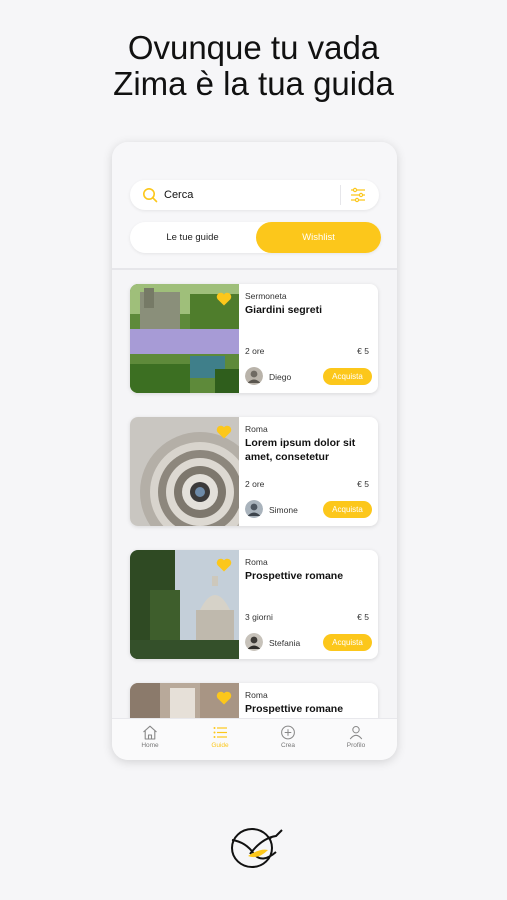  Describe the element at coordinates (259, 617) in the screenshot. I see `card-duration: 3 giorni` at that location.